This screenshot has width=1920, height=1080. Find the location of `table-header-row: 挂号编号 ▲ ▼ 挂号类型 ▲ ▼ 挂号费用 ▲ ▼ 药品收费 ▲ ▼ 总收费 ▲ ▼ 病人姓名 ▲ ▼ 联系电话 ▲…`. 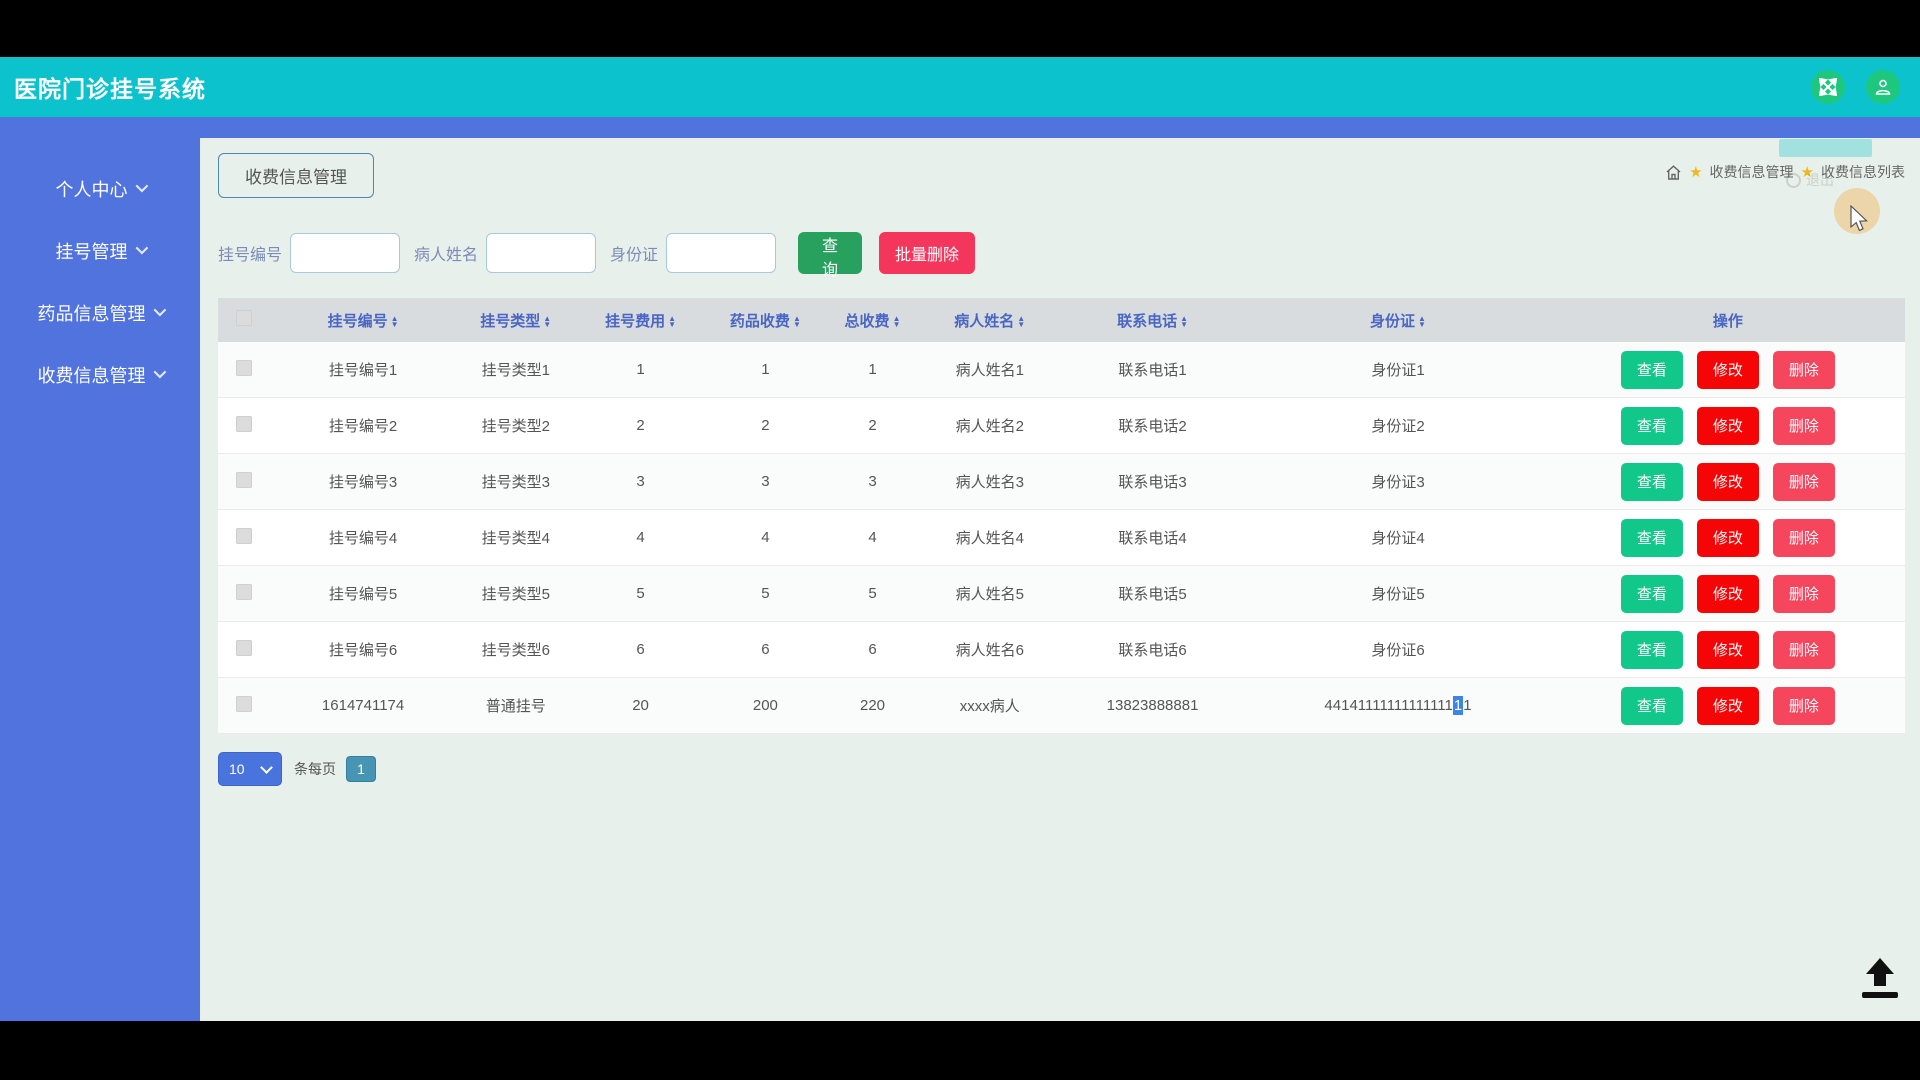

table-header-row: 挂号编号 ▲ ▼ 挂号类型 ▲ ▼ 挂号费用 ▲ ▼ 药品收费 ▲ ▼ 总收费 ▲ ▼ 病人姓名 ▲ ▼ 联系电话 ▲… is located at coordinates (1061, 320).